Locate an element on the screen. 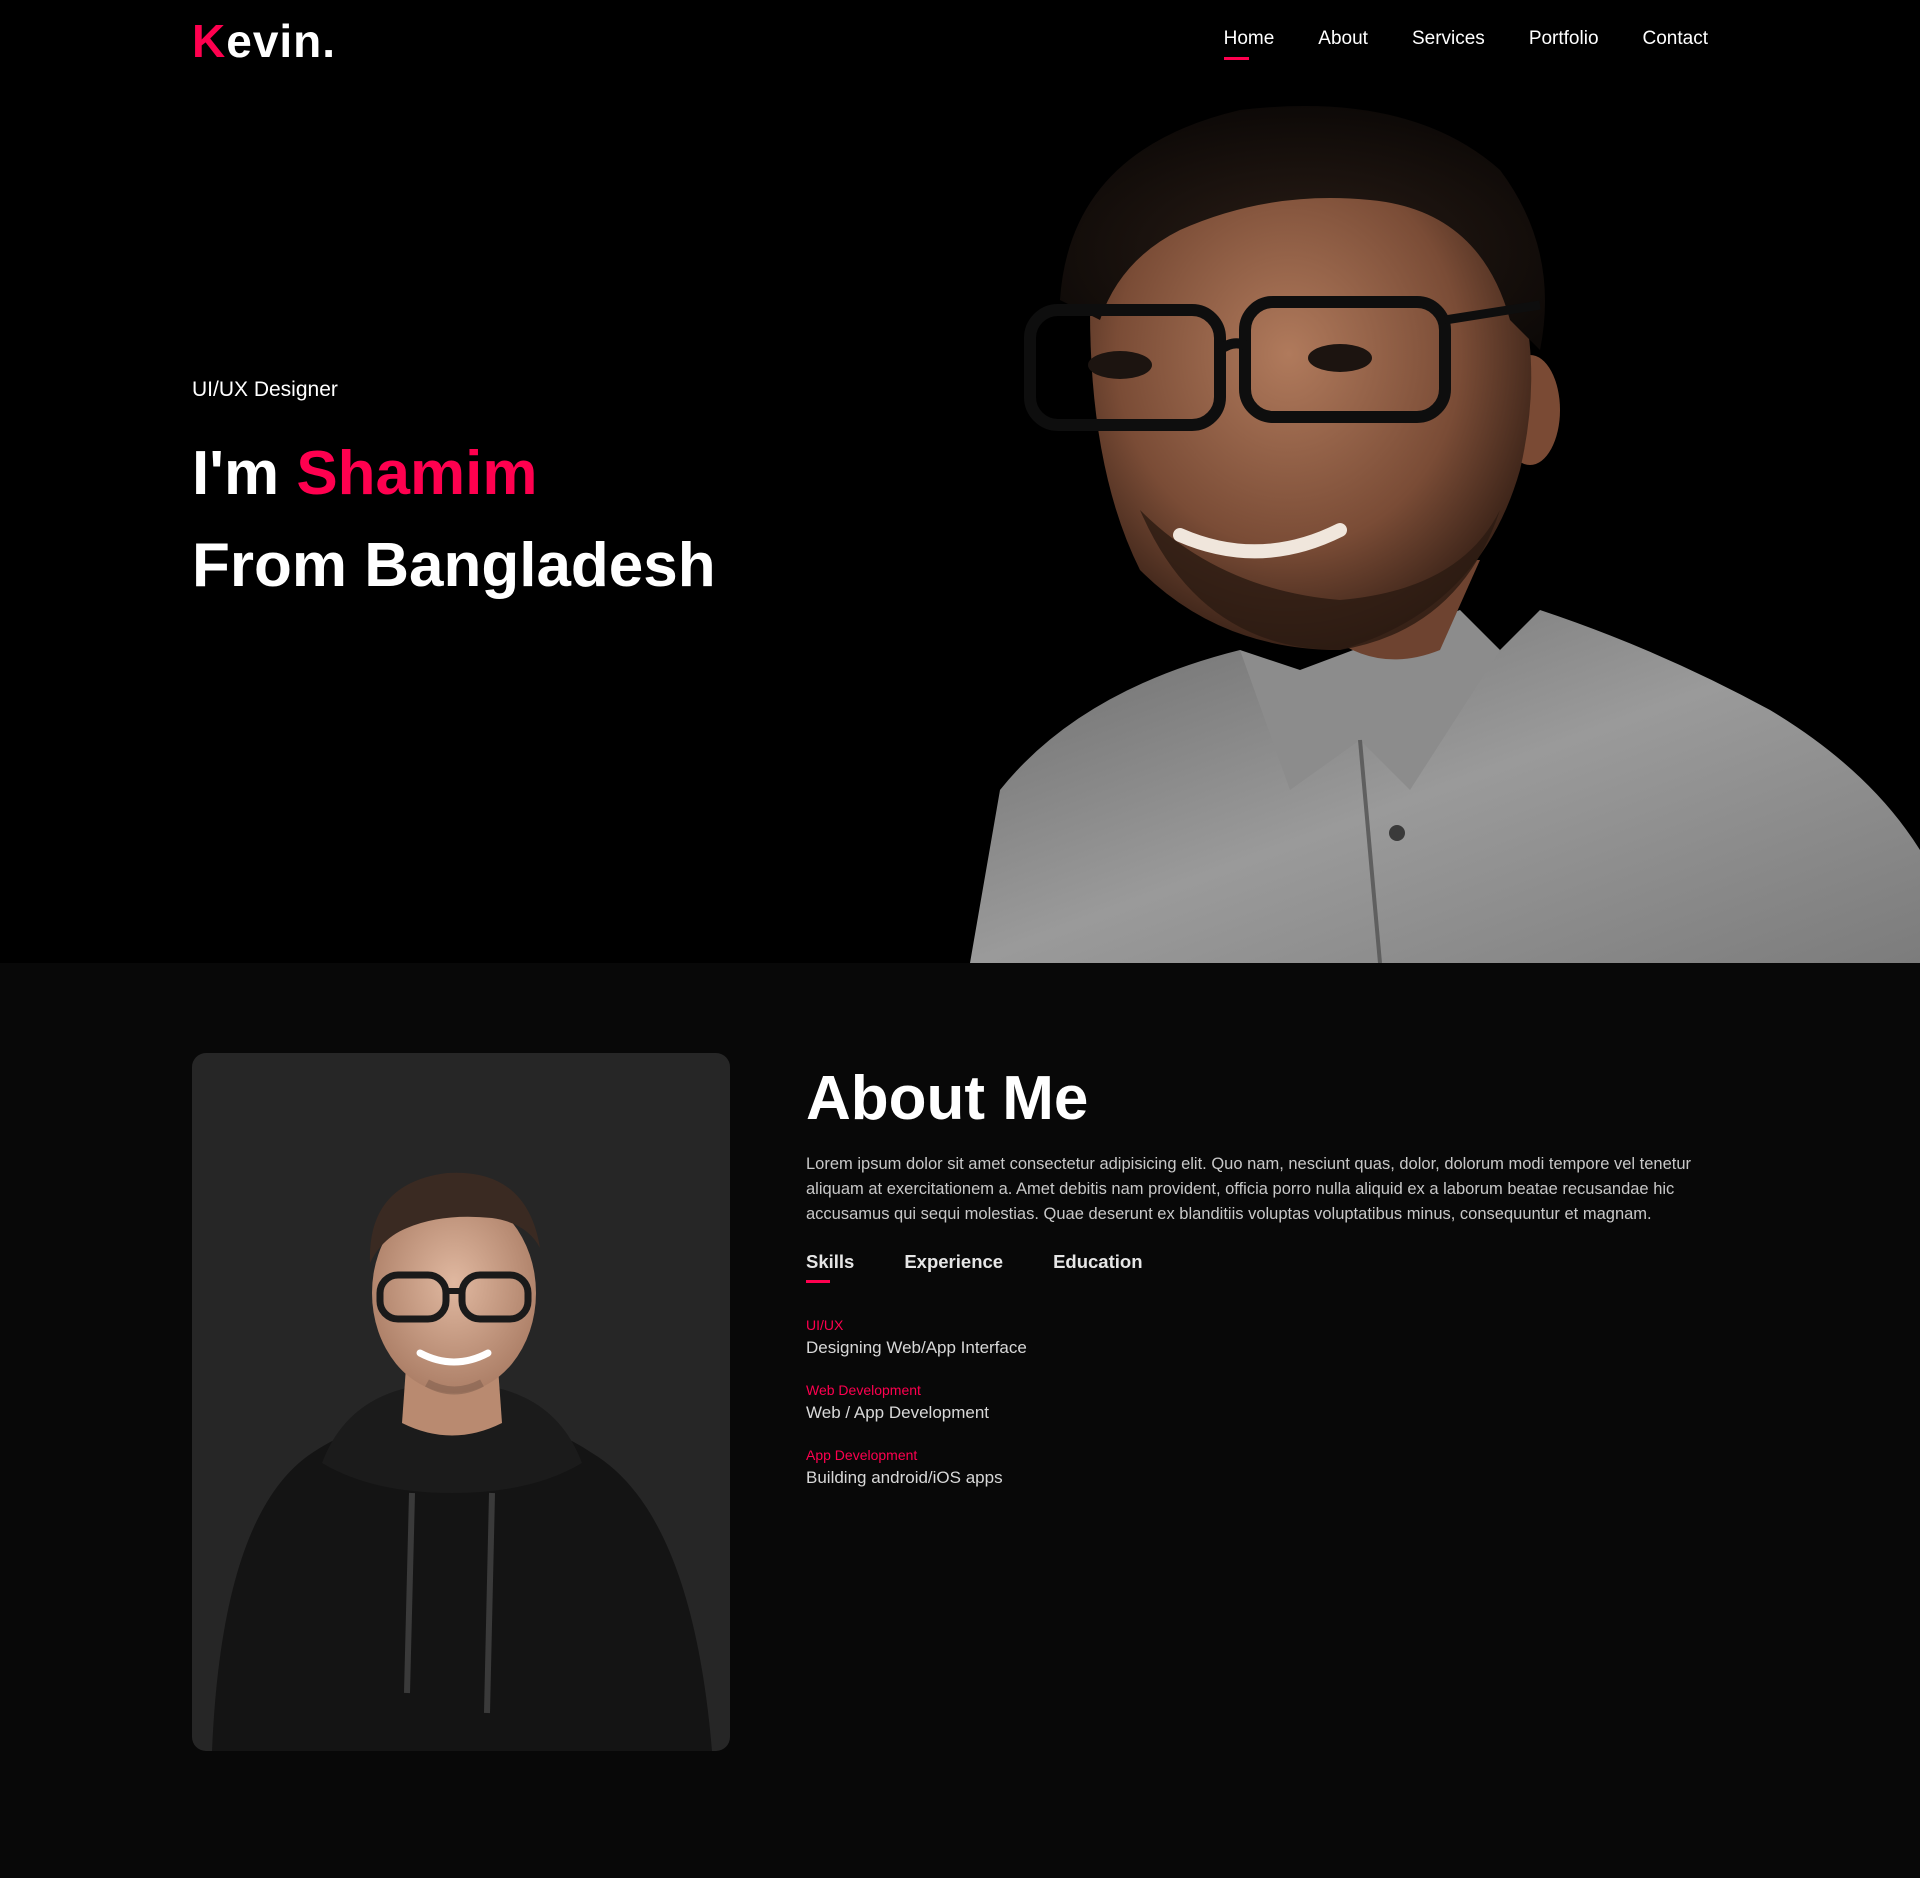 The image size is (1920, 1878). logo: Kevin. is located at coordinates (264, 41).